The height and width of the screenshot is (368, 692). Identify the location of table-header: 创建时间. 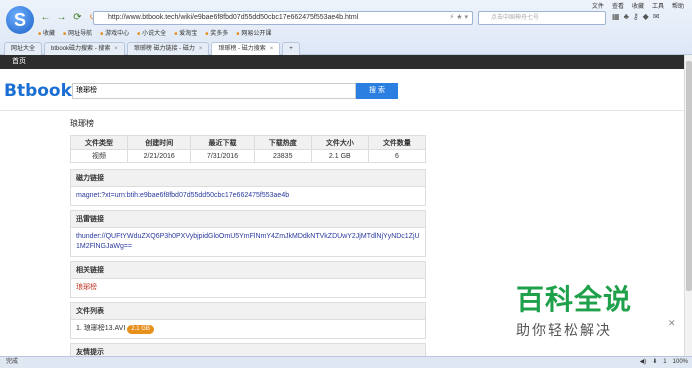
(159, 142).